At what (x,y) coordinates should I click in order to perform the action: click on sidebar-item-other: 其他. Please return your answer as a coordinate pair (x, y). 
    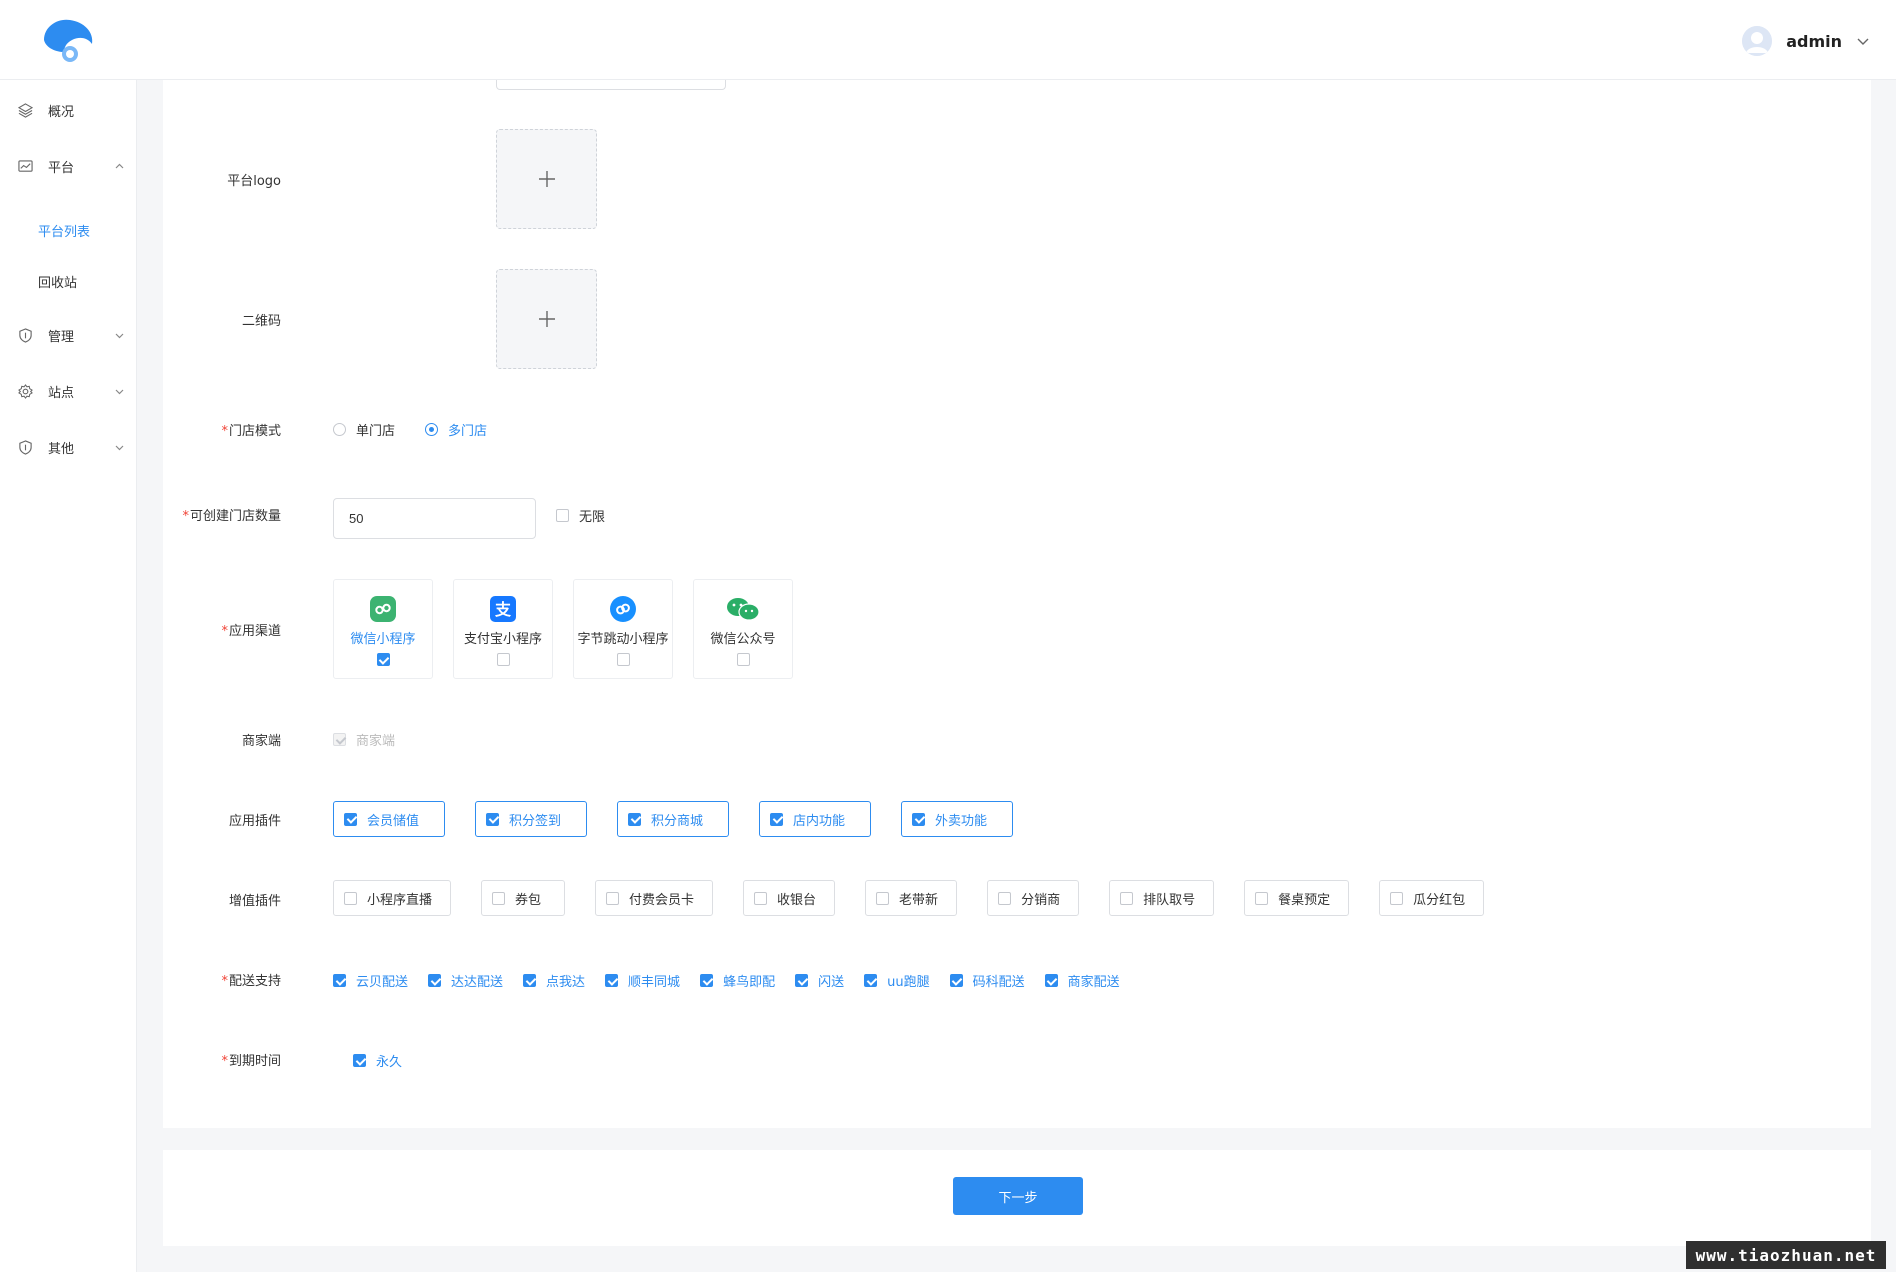
    Looking at the image, I should click on (68, 447).